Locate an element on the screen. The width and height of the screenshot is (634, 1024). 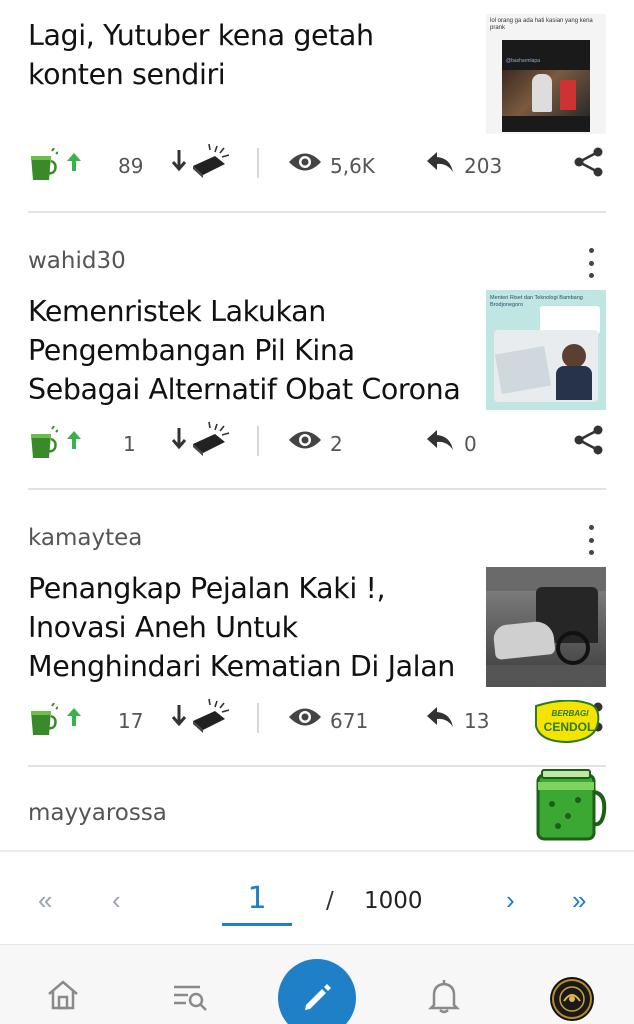
avatar is located at coordinates (572, 999).